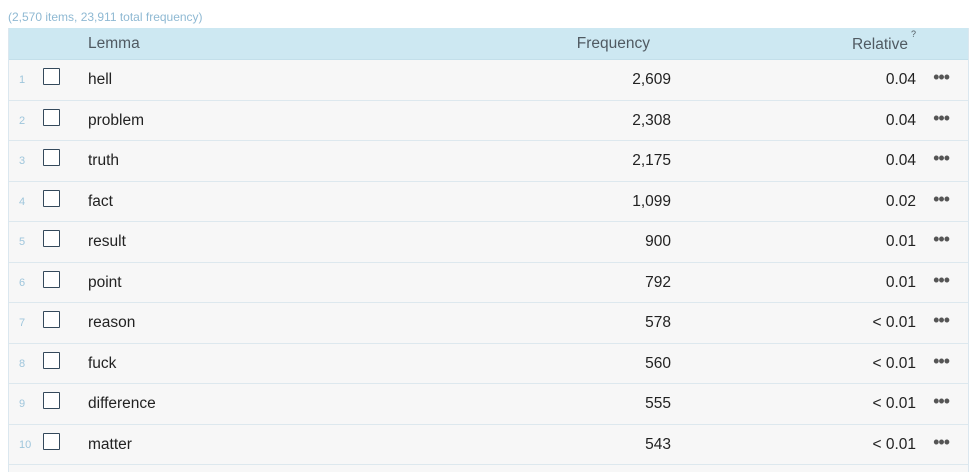 The image size is (977, 472). Describe the element at coordinates (488, 323) in the screenshot. I see `table-row: 7 reason 578 < 0.01 •••` at that location.